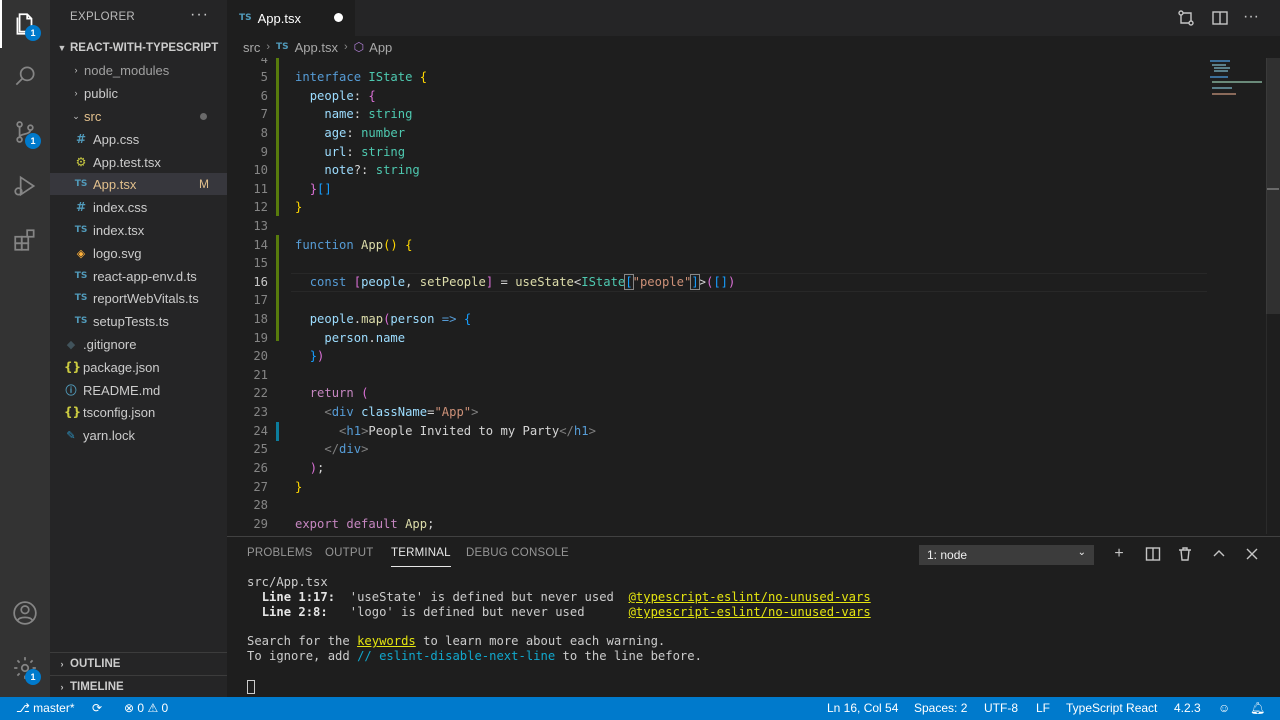 This screenshot has width=1280, height=720. What do you see at coordinates (747, 338) in the screenshot?
I see `code-line: 19 person.name` at bounding box center [747, 338].